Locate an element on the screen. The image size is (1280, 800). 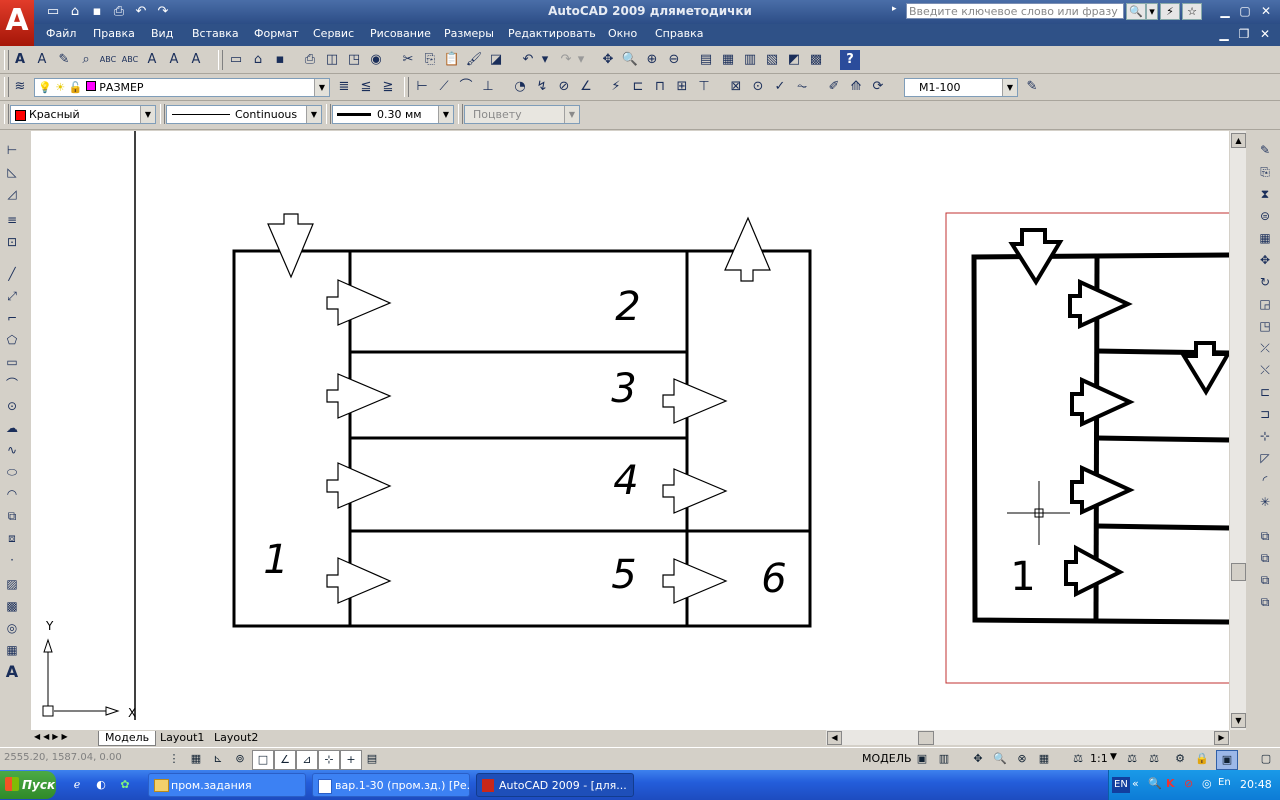
pan-status-icon: ✥ is located at coordinates (978, 759).